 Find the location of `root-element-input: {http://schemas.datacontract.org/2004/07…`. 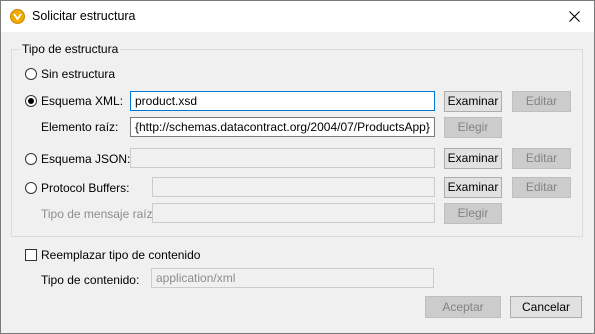

root-element-input: {http://schemas.datacontract.org/2004/07… is located at coordinates (282, 127).